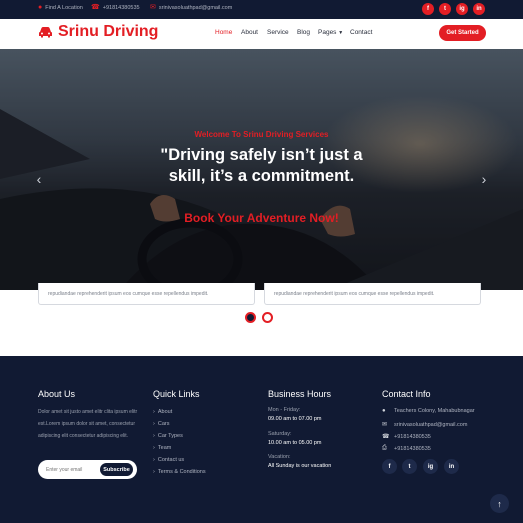 The height and width of the screenshot is (523, 523). I want to click on footer-links-title: Quick Links, so click(176, 394).